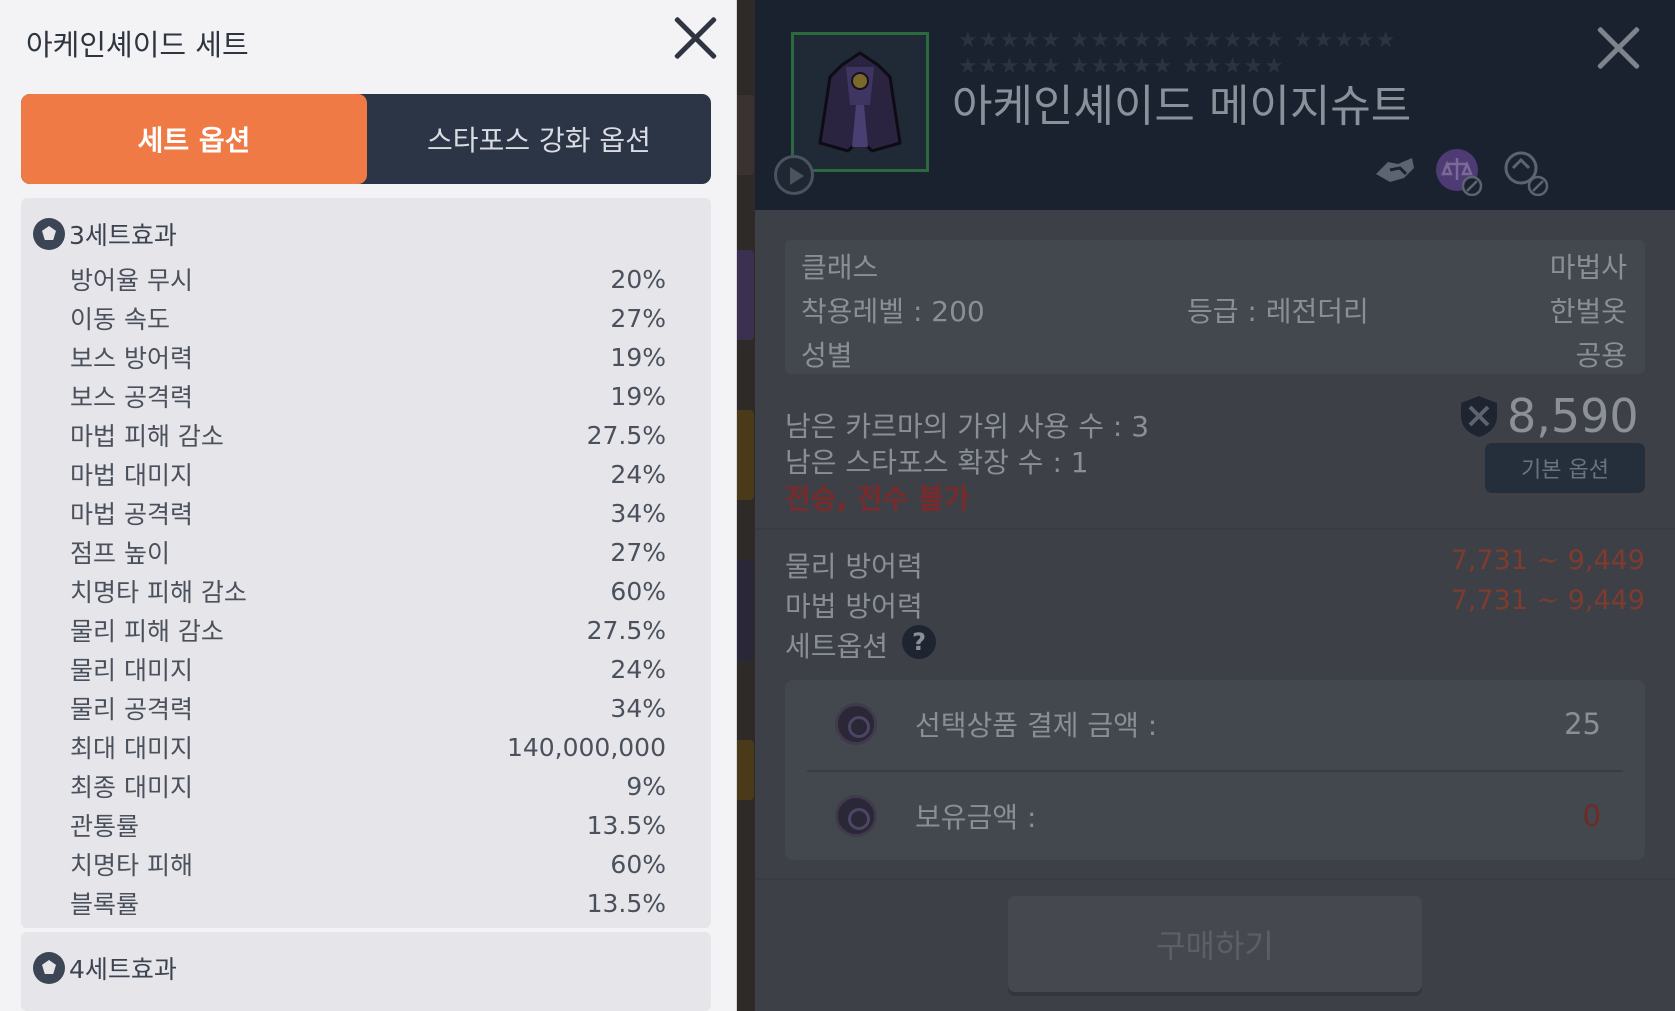 The image size is (1675, 1011). I want to click on price-value: 8,590, so click(1573, 416).